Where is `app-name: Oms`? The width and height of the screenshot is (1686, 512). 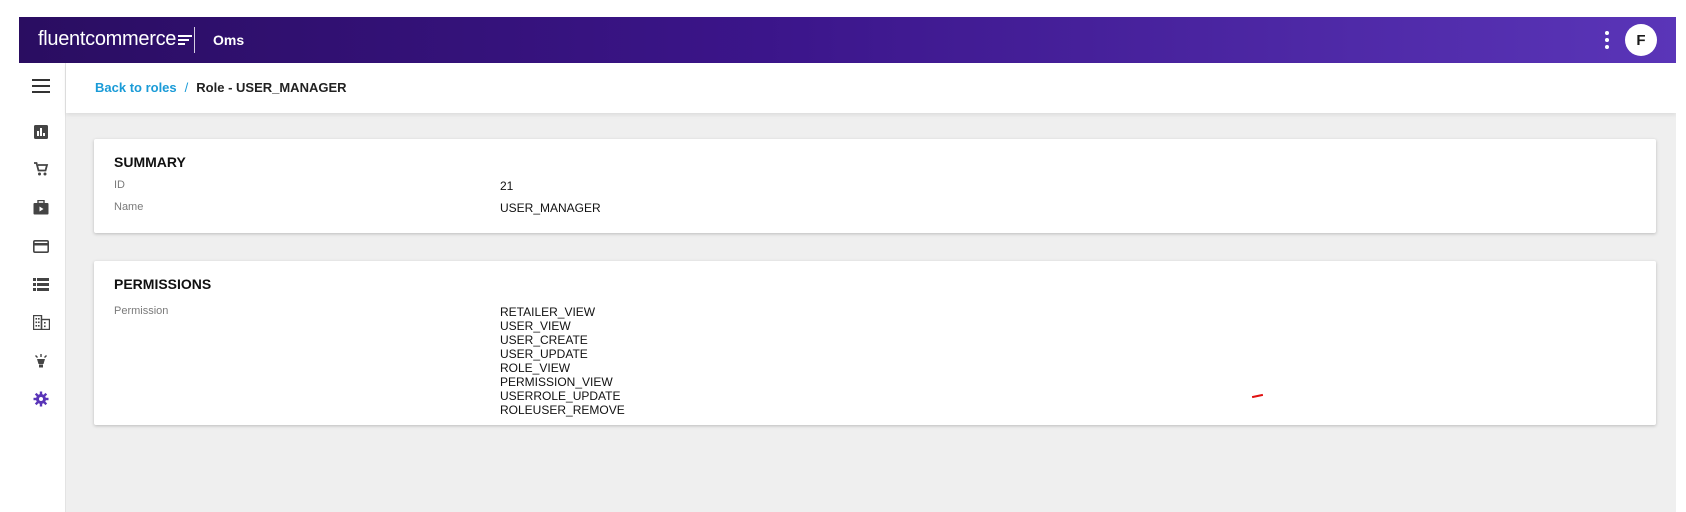
app-name: Oms is located at coordinates (229, 40).